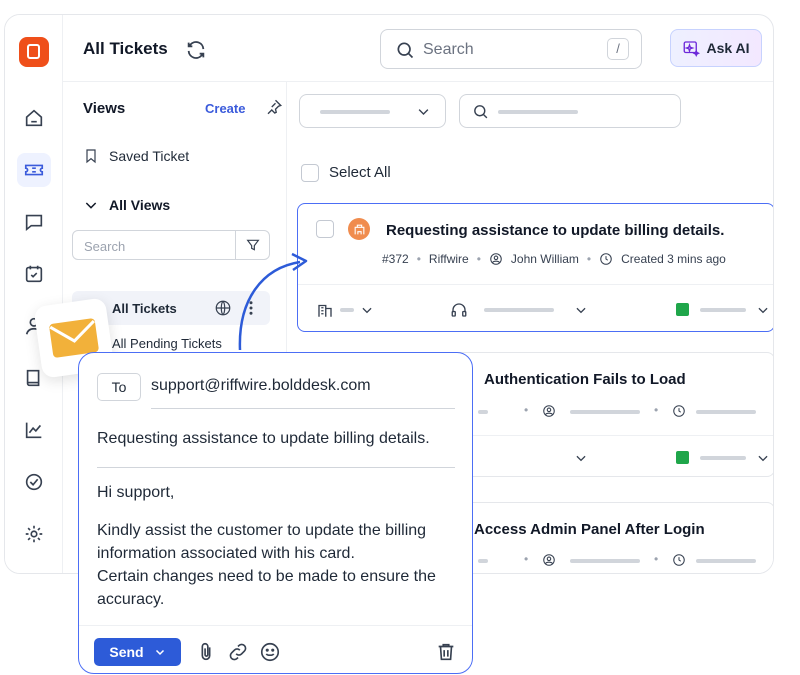 The height and width of the screenshot is (675, 800). I want to click on view-search-input: Search, so click(171, 245).